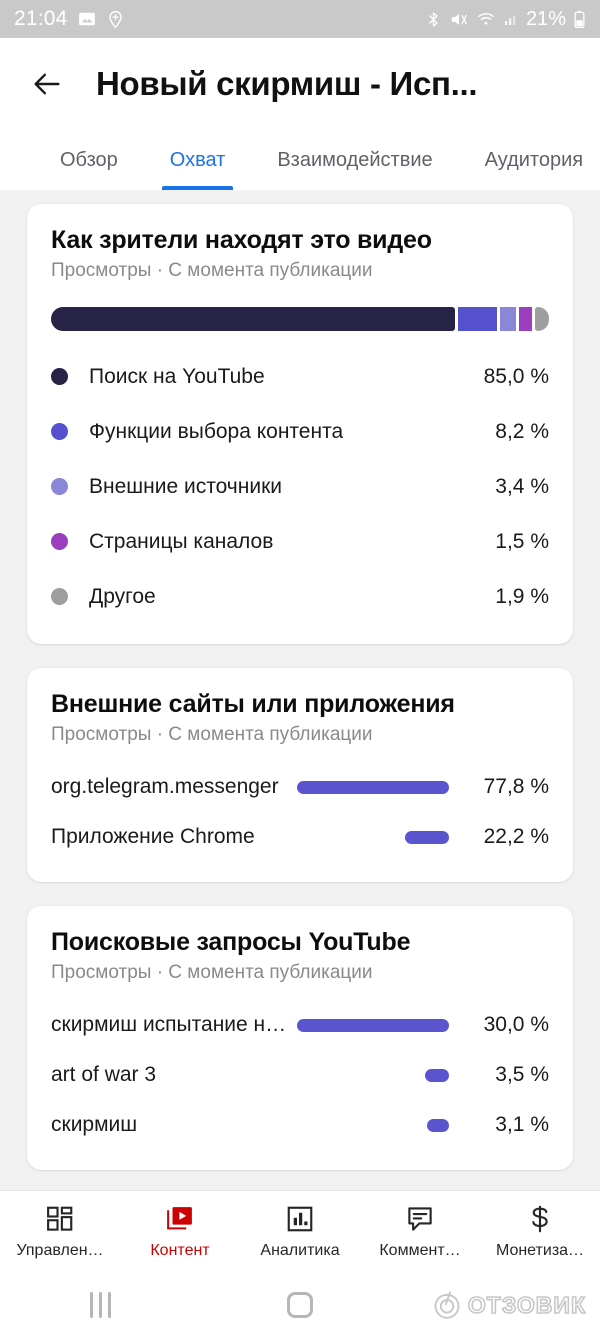 This screenshot has height=1338, width=600. I want to click on legend-item: Функции выбора контента 8,2 %, so click(300, 431).